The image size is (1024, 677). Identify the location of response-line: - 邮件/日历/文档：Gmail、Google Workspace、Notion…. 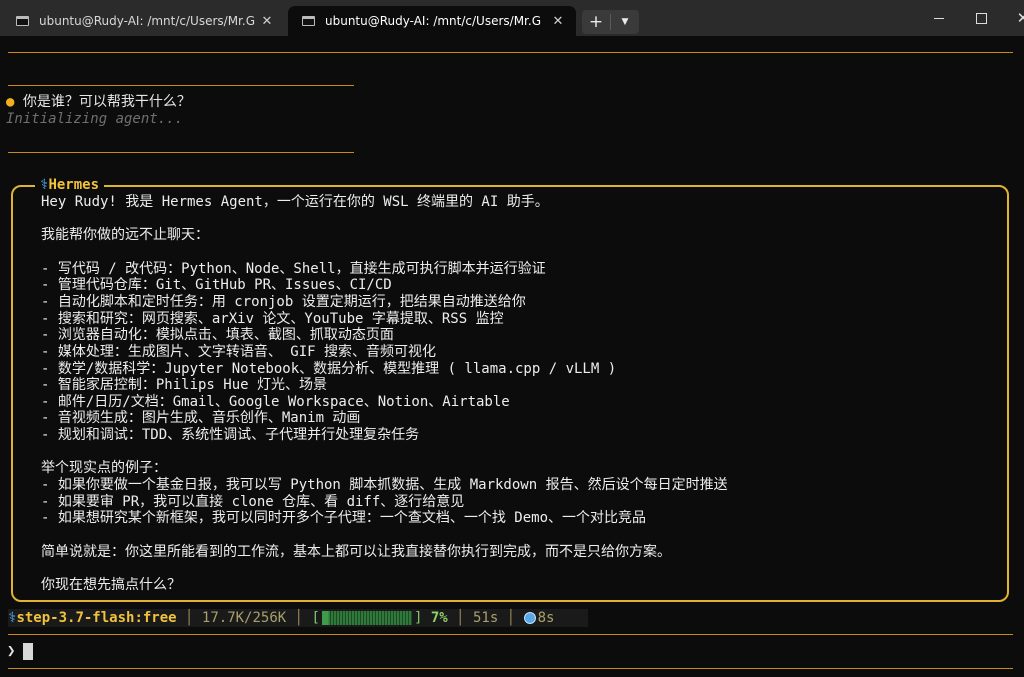
(275, 402).